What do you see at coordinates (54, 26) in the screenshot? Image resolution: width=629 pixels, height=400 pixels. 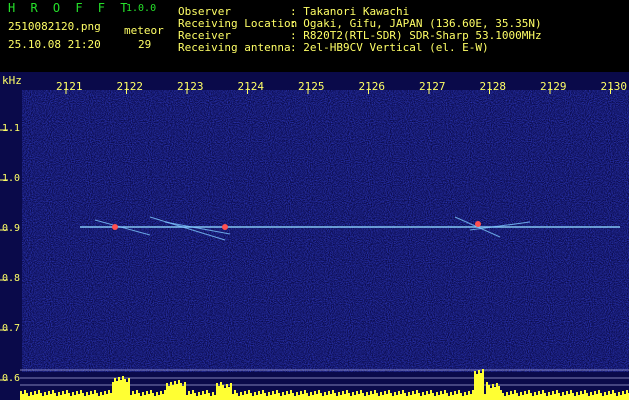 I see `file-name: 2510082120.png` at bounding box center [54, 26].